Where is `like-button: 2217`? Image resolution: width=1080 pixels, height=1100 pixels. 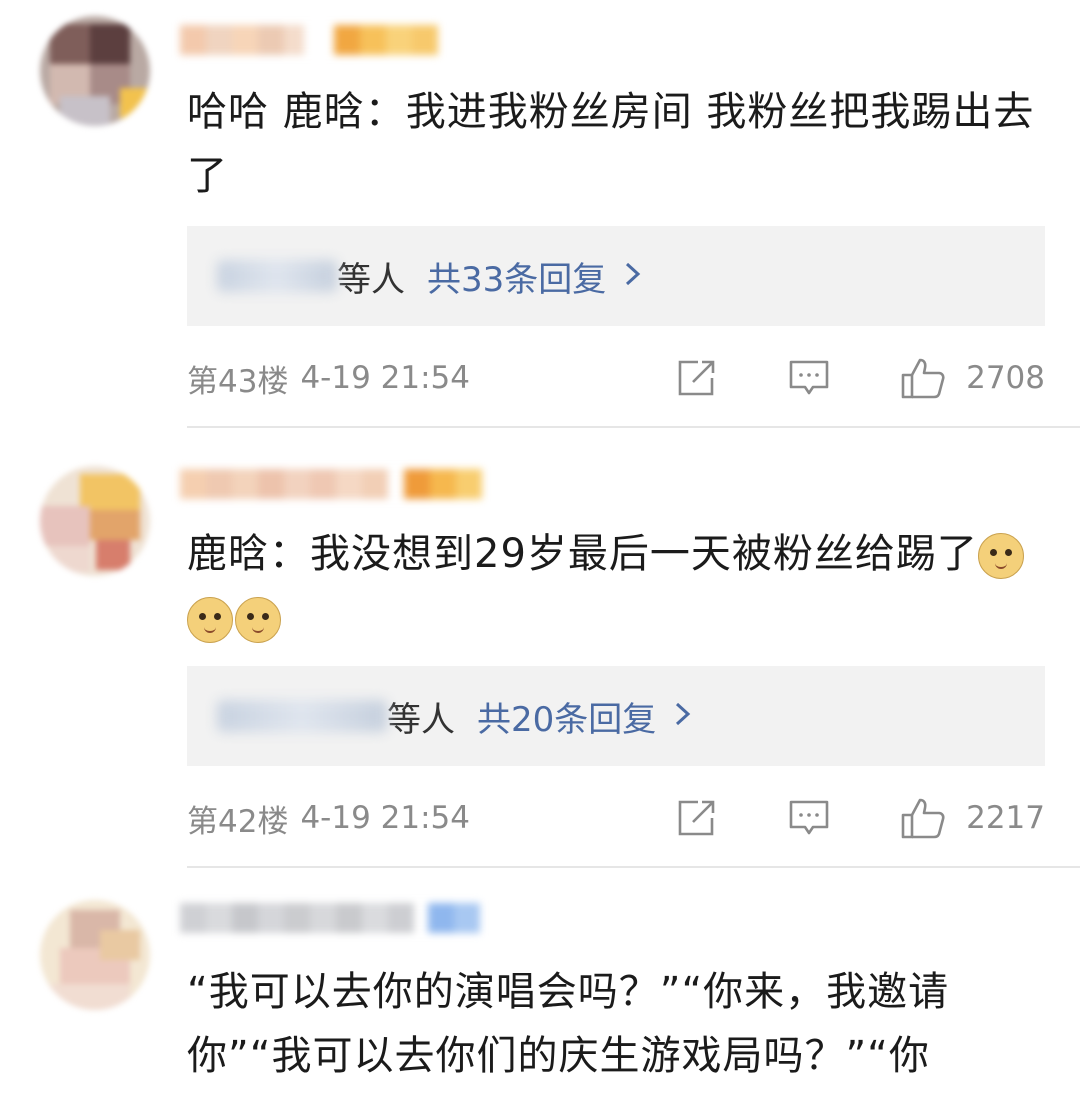 like-button: 2217 is located at coordinates (972, 818).